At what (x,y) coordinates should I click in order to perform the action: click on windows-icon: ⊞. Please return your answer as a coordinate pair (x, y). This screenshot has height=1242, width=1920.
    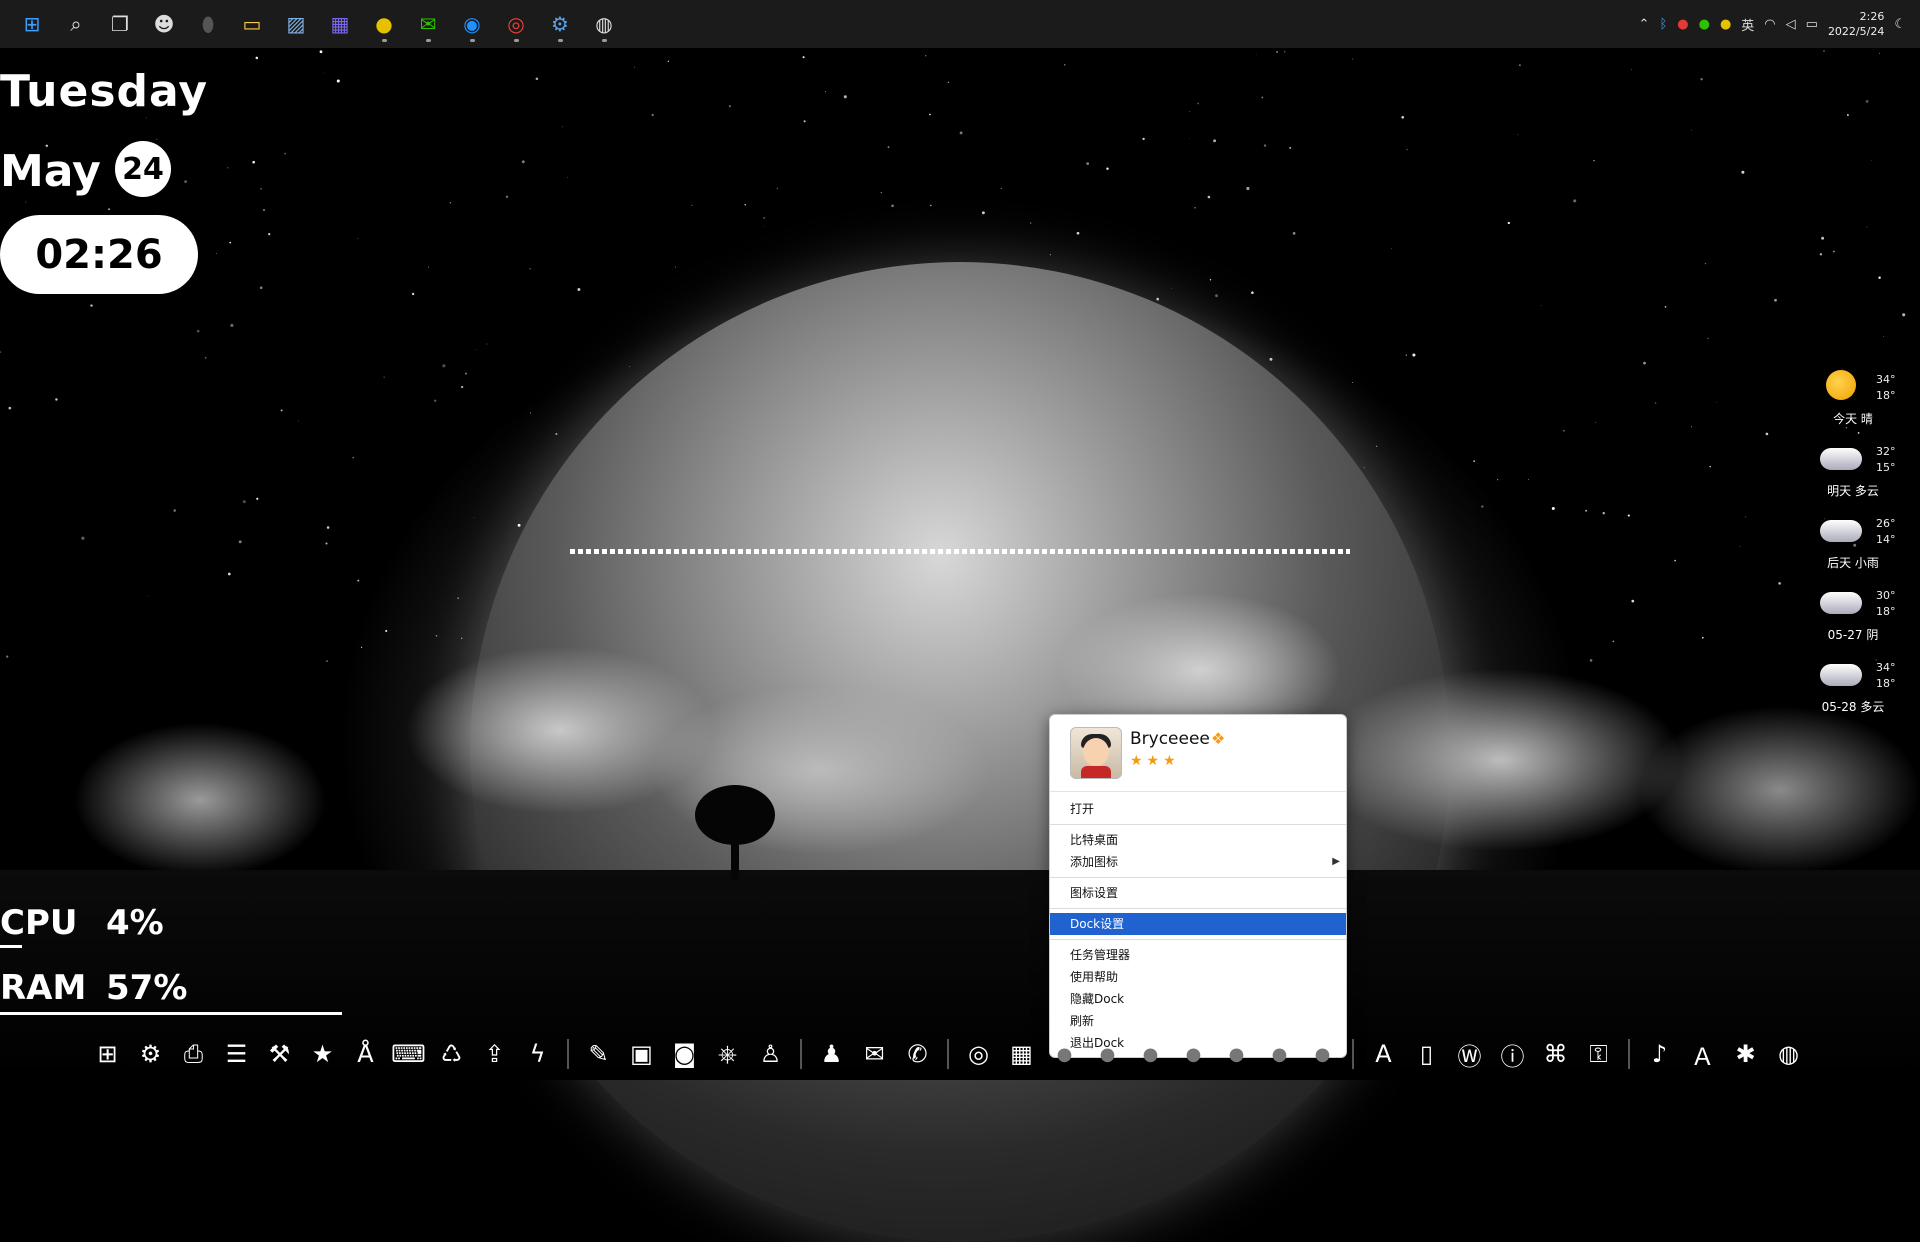
    Looking at the image, I should click on (107, 1054).